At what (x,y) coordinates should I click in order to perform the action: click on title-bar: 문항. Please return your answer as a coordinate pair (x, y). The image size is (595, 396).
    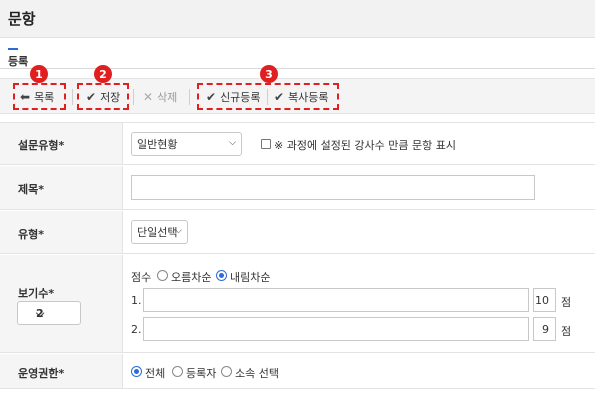
    Looking at the image, I should click on (297, 19).